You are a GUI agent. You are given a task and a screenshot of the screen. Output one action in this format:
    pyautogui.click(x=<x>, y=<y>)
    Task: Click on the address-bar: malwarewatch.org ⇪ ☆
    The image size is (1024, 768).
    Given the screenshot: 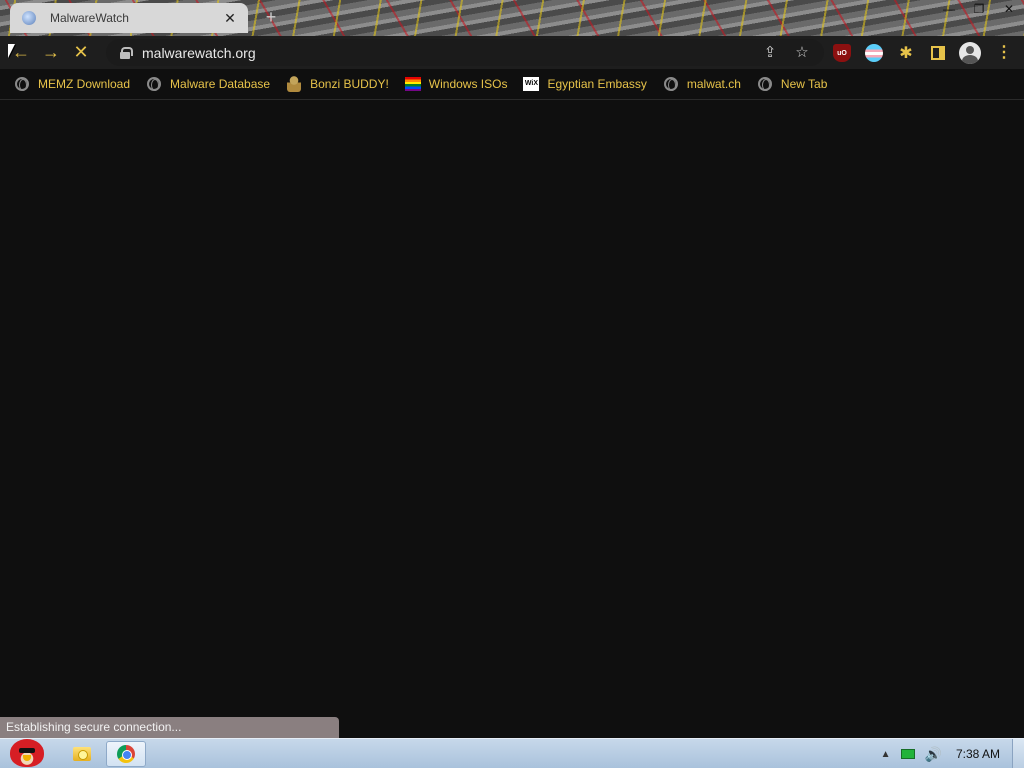 What is the action you would take?
    pyautogui.click(x=465, y=52)
    